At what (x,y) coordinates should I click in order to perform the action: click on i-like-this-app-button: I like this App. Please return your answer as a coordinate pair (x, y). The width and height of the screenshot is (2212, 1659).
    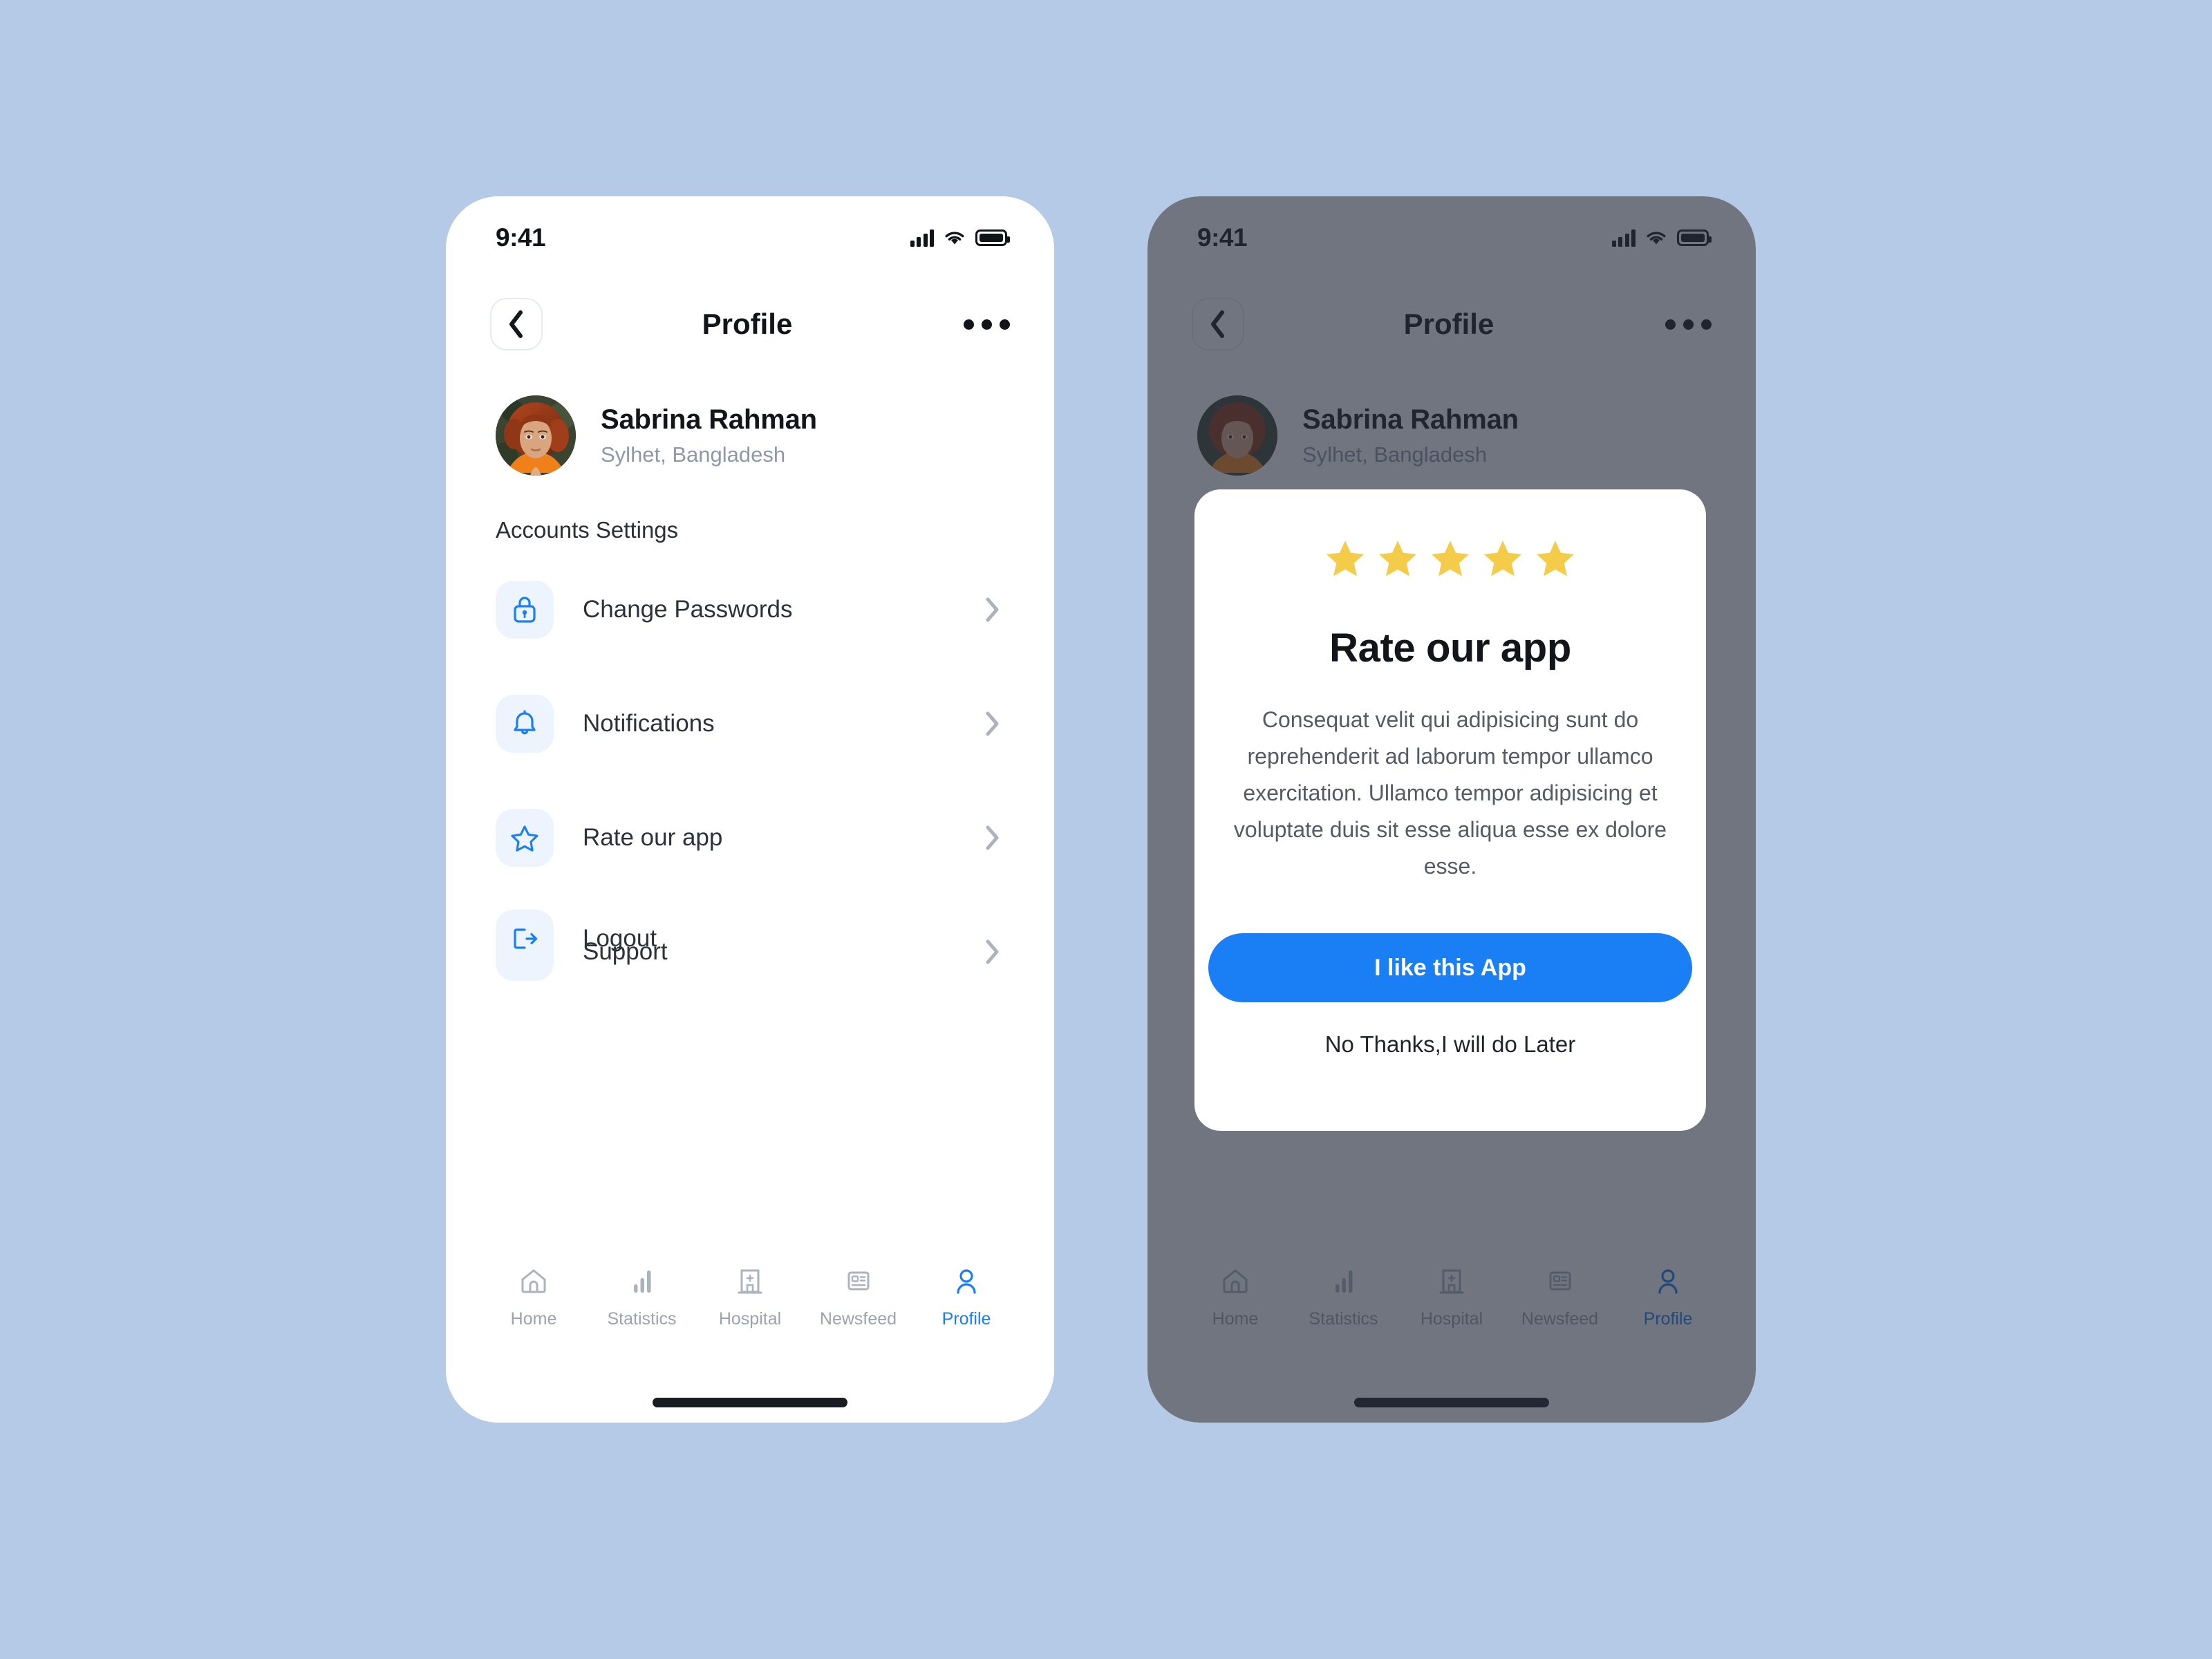
    Looking at the image, I should click on (1450, 967).